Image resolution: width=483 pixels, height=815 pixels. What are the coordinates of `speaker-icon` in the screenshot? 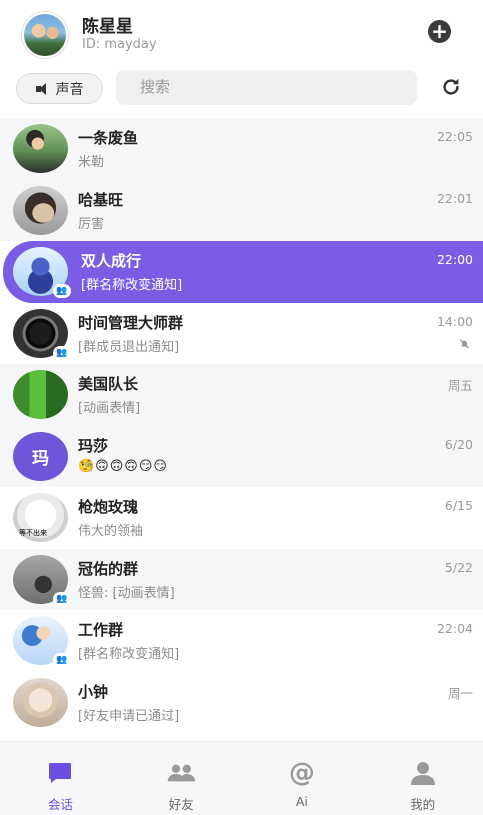 It's located at (42, 89).